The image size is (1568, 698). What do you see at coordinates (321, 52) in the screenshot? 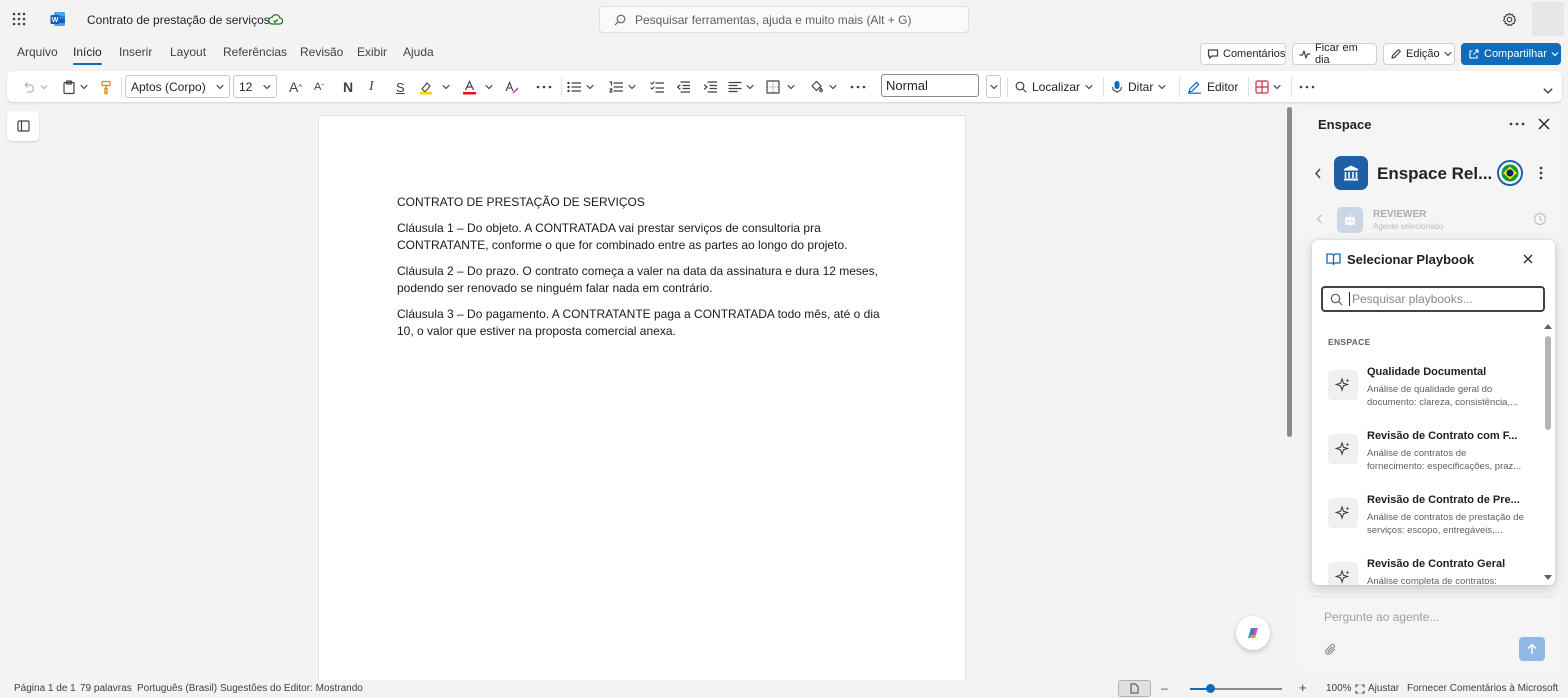
I see `menu-revisao: Revisão` at bounding box center [321, 52].